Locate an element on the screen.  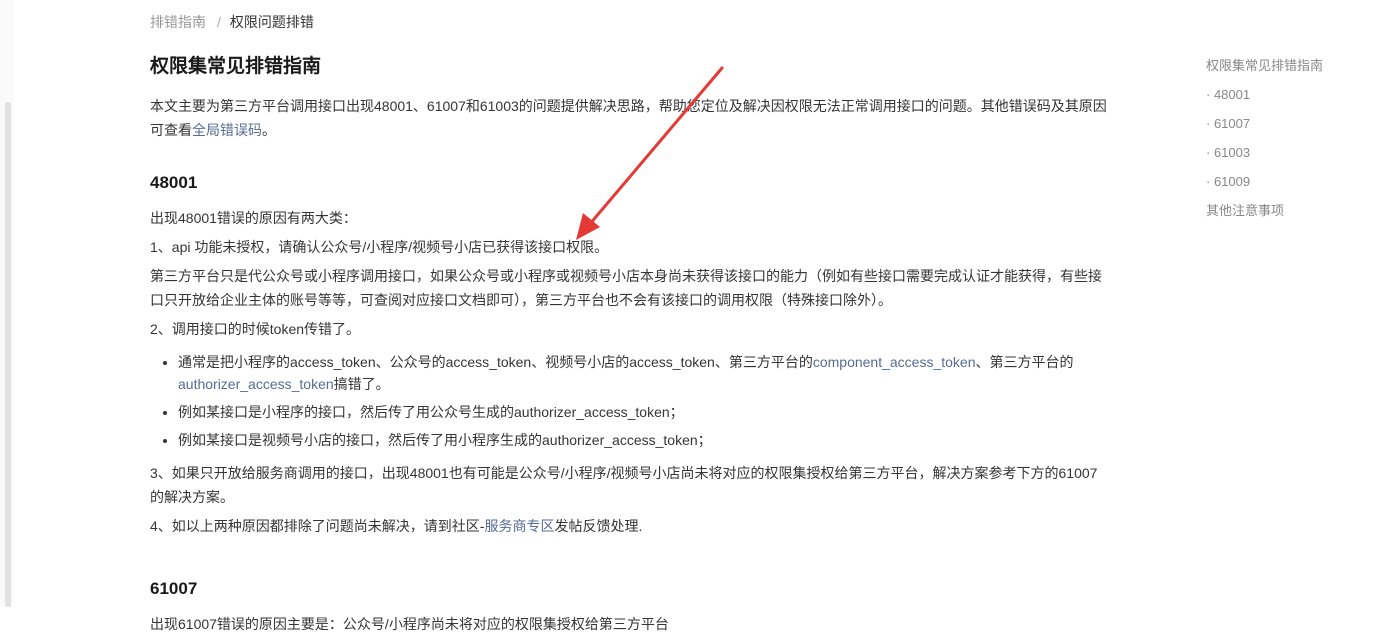
page-title: 权限集常见排错指南 is located at coordinates (236, 66).